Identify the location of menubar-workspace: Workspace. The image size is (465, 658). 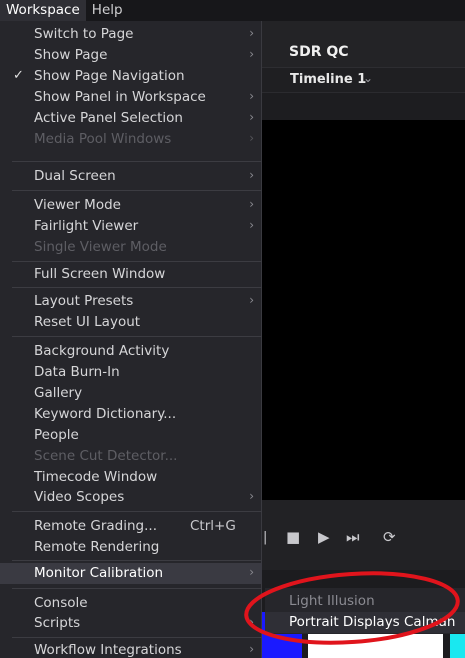
(43, 10).